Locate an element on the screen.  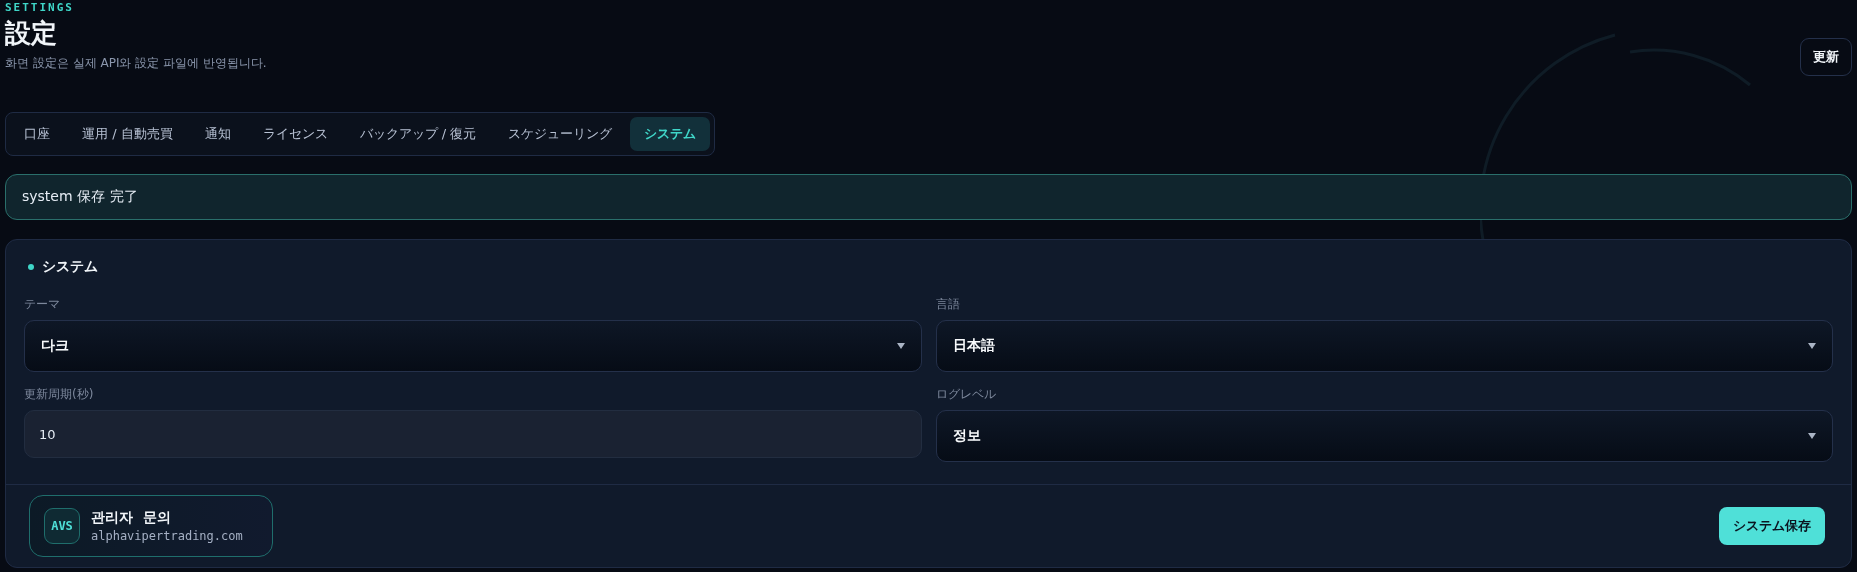
page-eyebrow: SETTINGS is located at coordinates (40, 7).